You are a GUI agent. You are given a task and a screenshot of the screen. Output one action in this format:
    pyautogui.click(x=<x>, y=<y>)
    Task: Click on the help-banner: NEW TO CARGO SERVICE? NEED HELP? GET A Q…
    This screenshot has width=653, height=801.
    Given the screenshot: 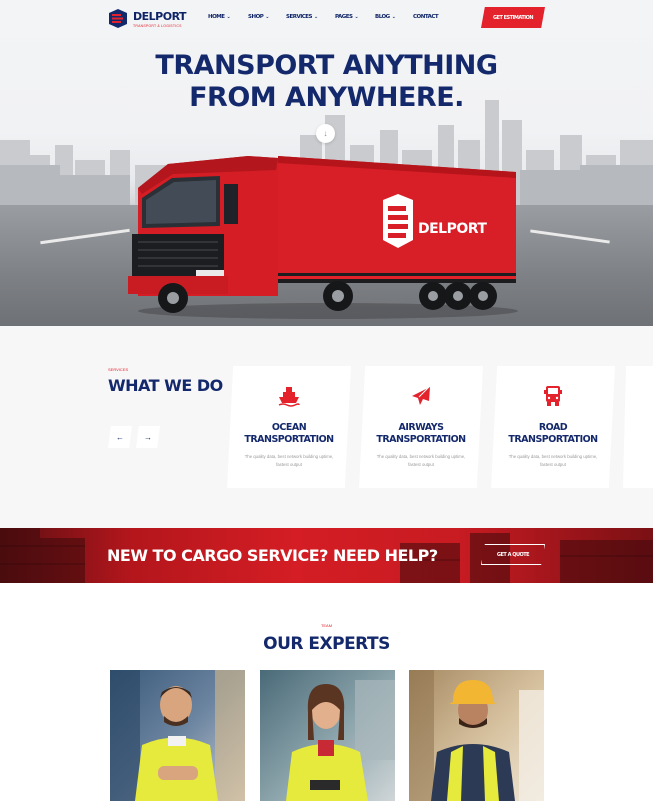 What is the action you would take?
    pyautogui.click(x=326, y=555)
    